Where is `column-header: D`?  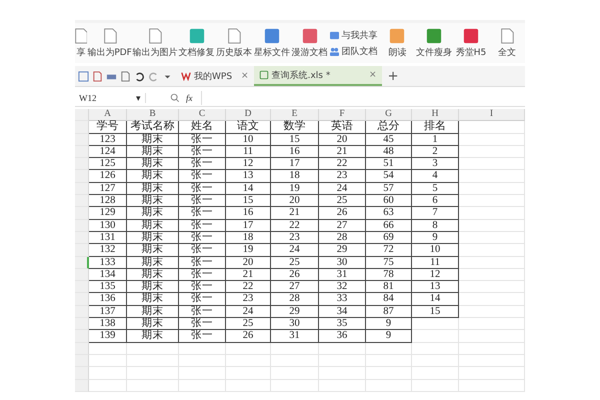 column-header: D is located at coordinates (248, 115).